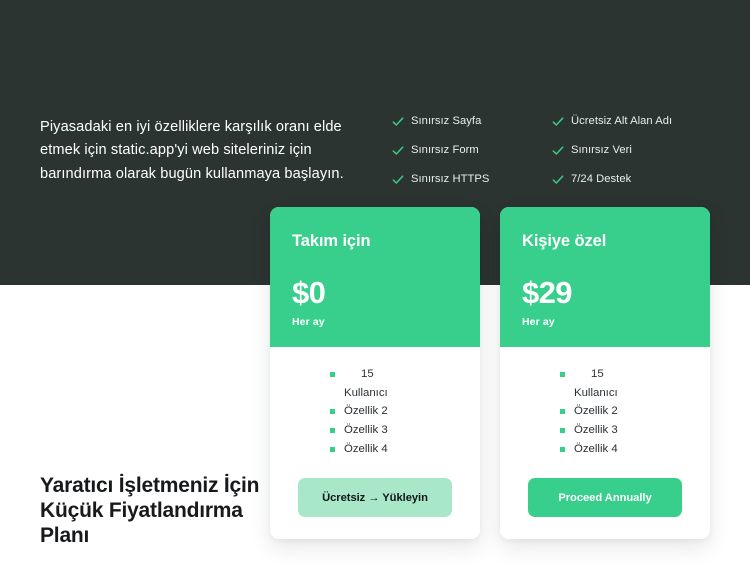 This screenshot has width=750, height=587. Describe the element at coordinates (601, 149) in the screenshot. I see `hero-feature-label: Sınırsız Veri` at that location.